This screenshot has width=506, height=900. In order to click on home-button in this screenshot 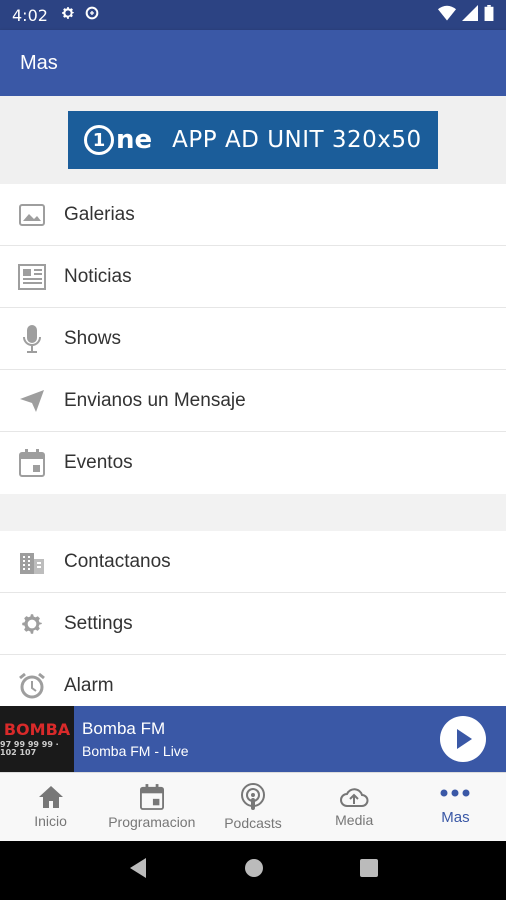, I will do `click(254, 870)`.